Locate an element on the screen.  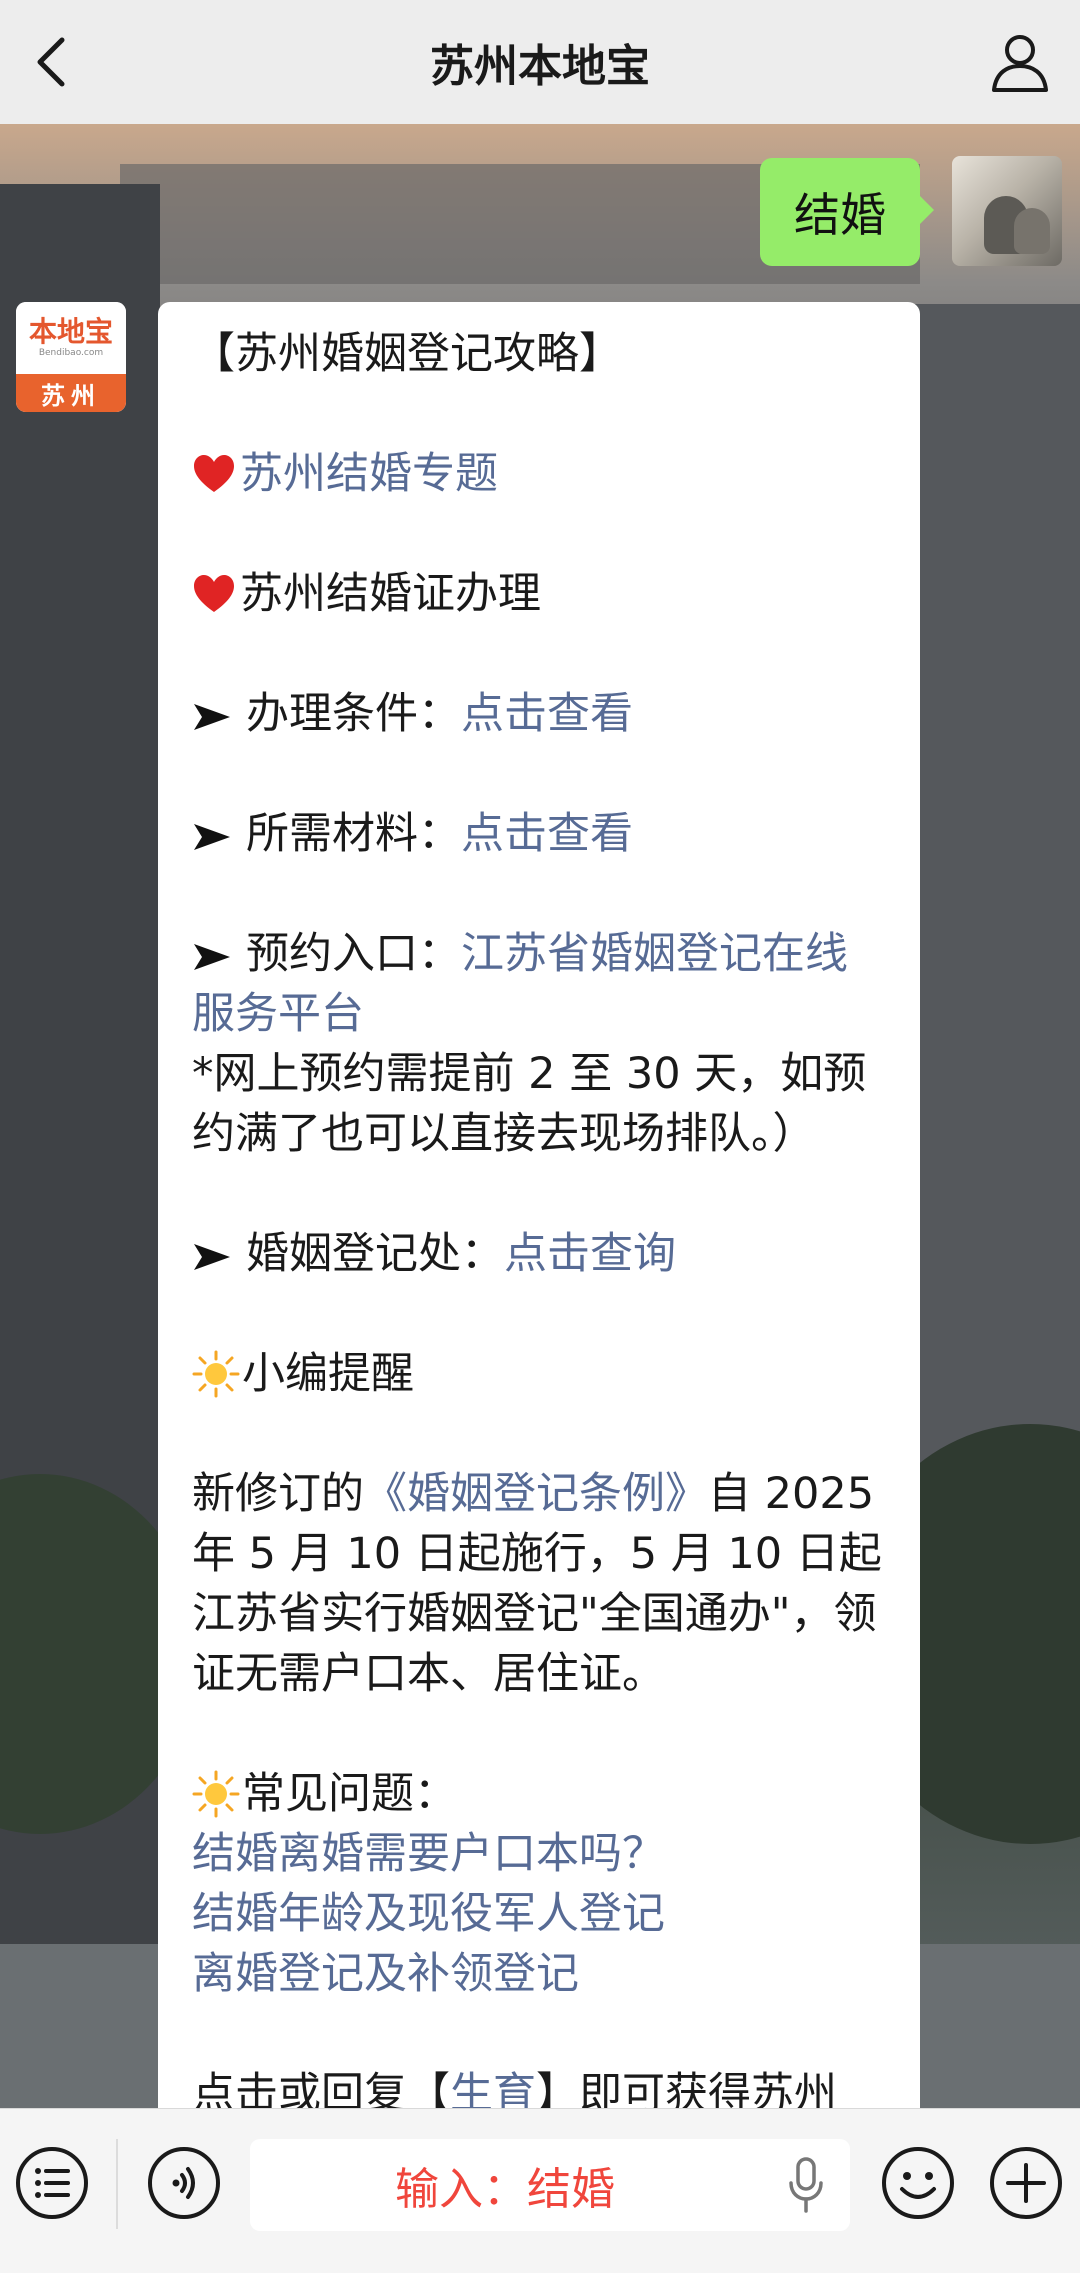
reply-title: 【苏州婚姻登记攻略】 is located at coordinates (407, 354).